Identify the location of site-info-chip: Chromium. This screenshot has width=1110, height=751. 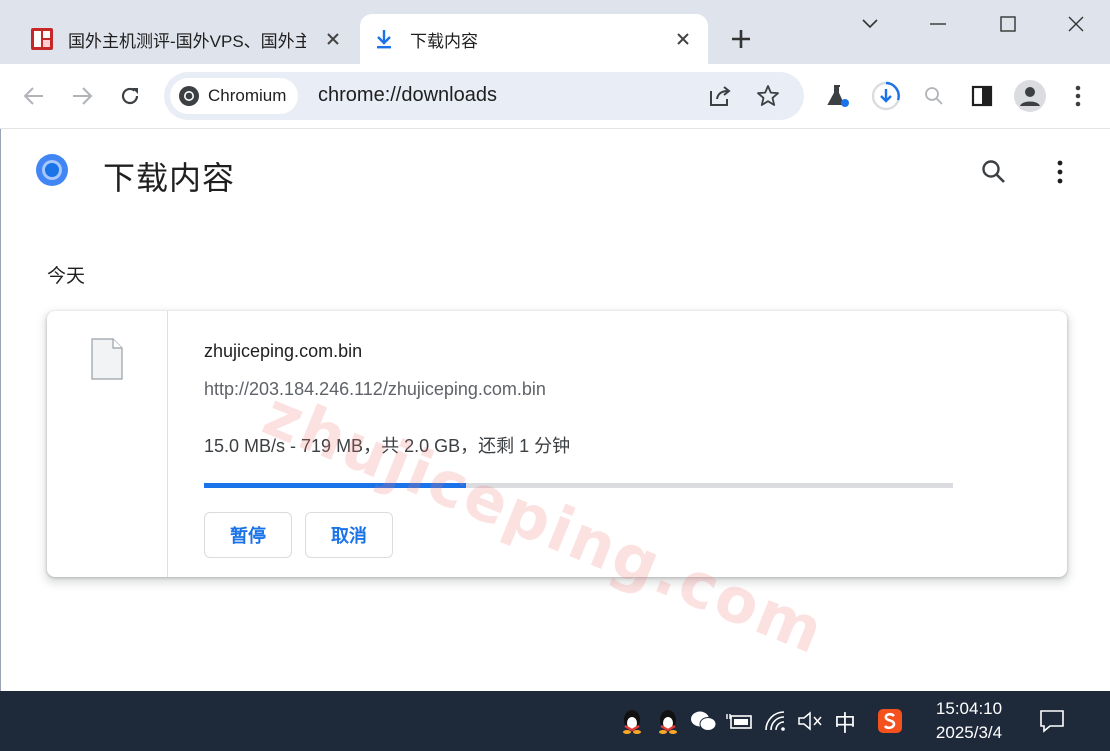
(234, 96).